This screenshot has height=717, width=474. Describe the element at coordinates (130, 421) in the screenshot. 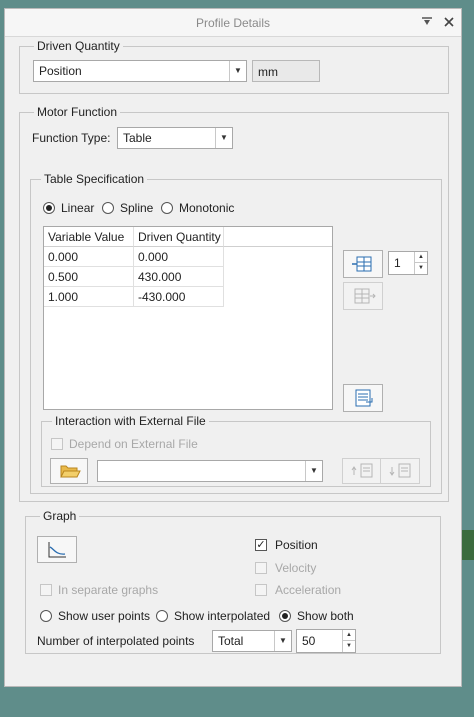

I see `external-file-legend: Interaction with External File` at that location.